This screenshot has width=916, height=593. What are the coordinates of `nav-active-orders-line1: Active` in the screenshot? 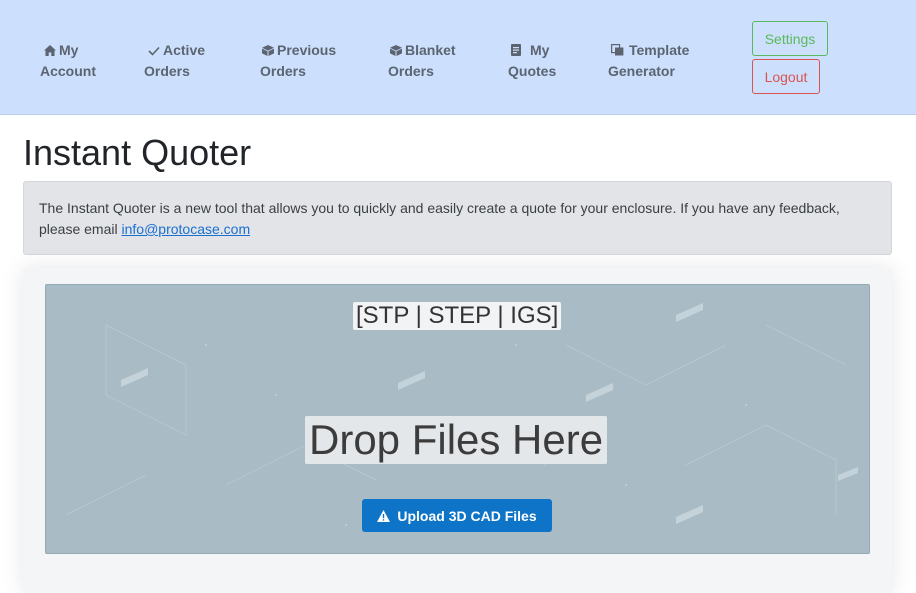 It's located at (184, 50).